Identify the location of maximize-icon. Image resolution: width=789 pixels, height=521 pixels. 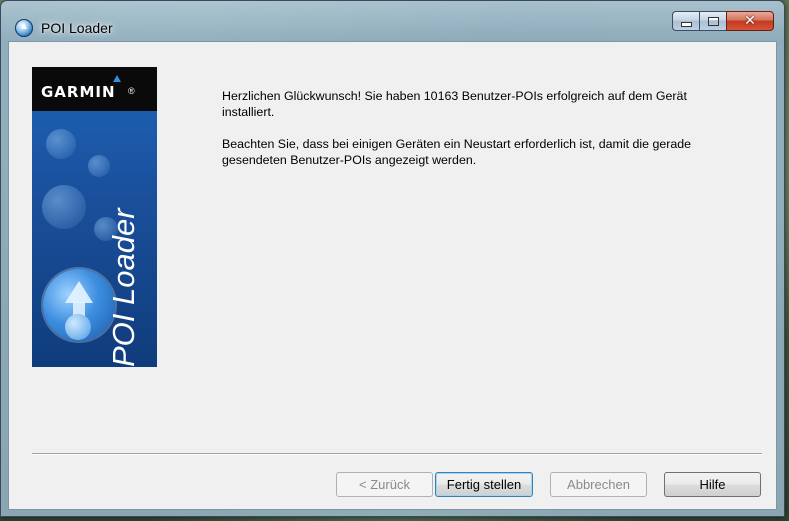
(713, 21).